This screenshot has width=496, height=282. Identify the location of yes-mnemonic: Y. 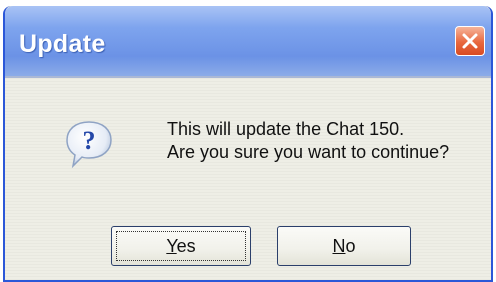
(171, 245).